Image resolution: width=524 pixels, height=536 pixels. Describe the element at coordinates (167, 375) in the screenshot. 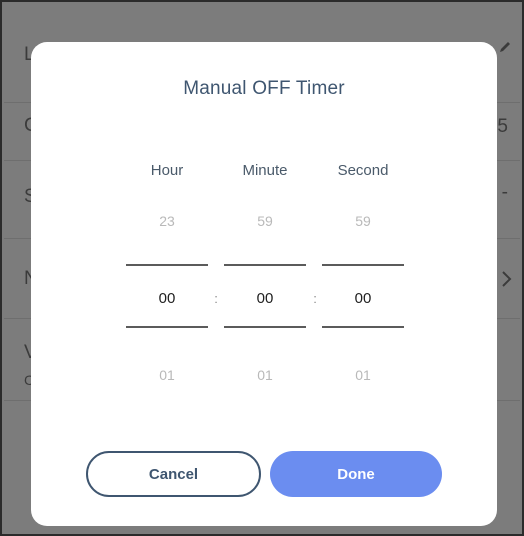

I see `hour-next-value: 01` at that location.